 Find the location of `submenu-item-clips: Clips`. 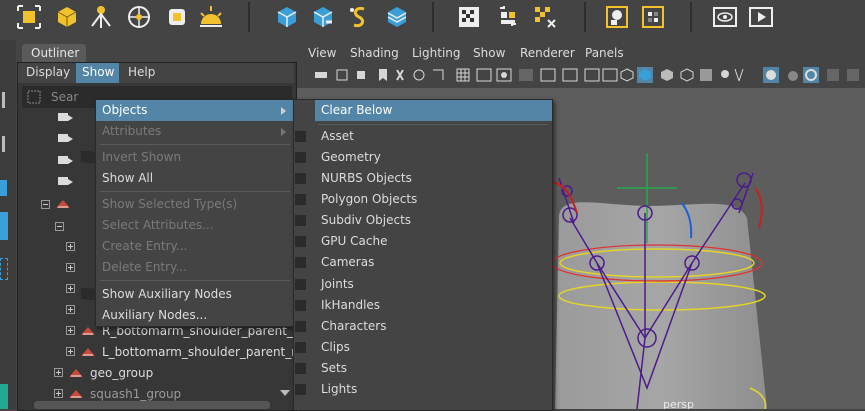

submenu-item-clips: Clips is located at coordinates (423, 347).